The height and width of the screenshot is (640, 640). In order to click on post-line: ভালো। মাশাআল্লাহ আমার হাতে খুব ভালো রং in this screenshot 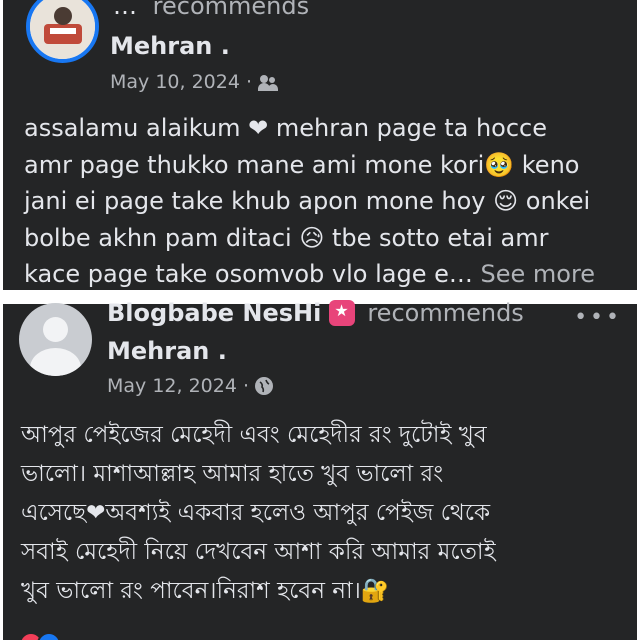, I will do `click(232, 474)`.